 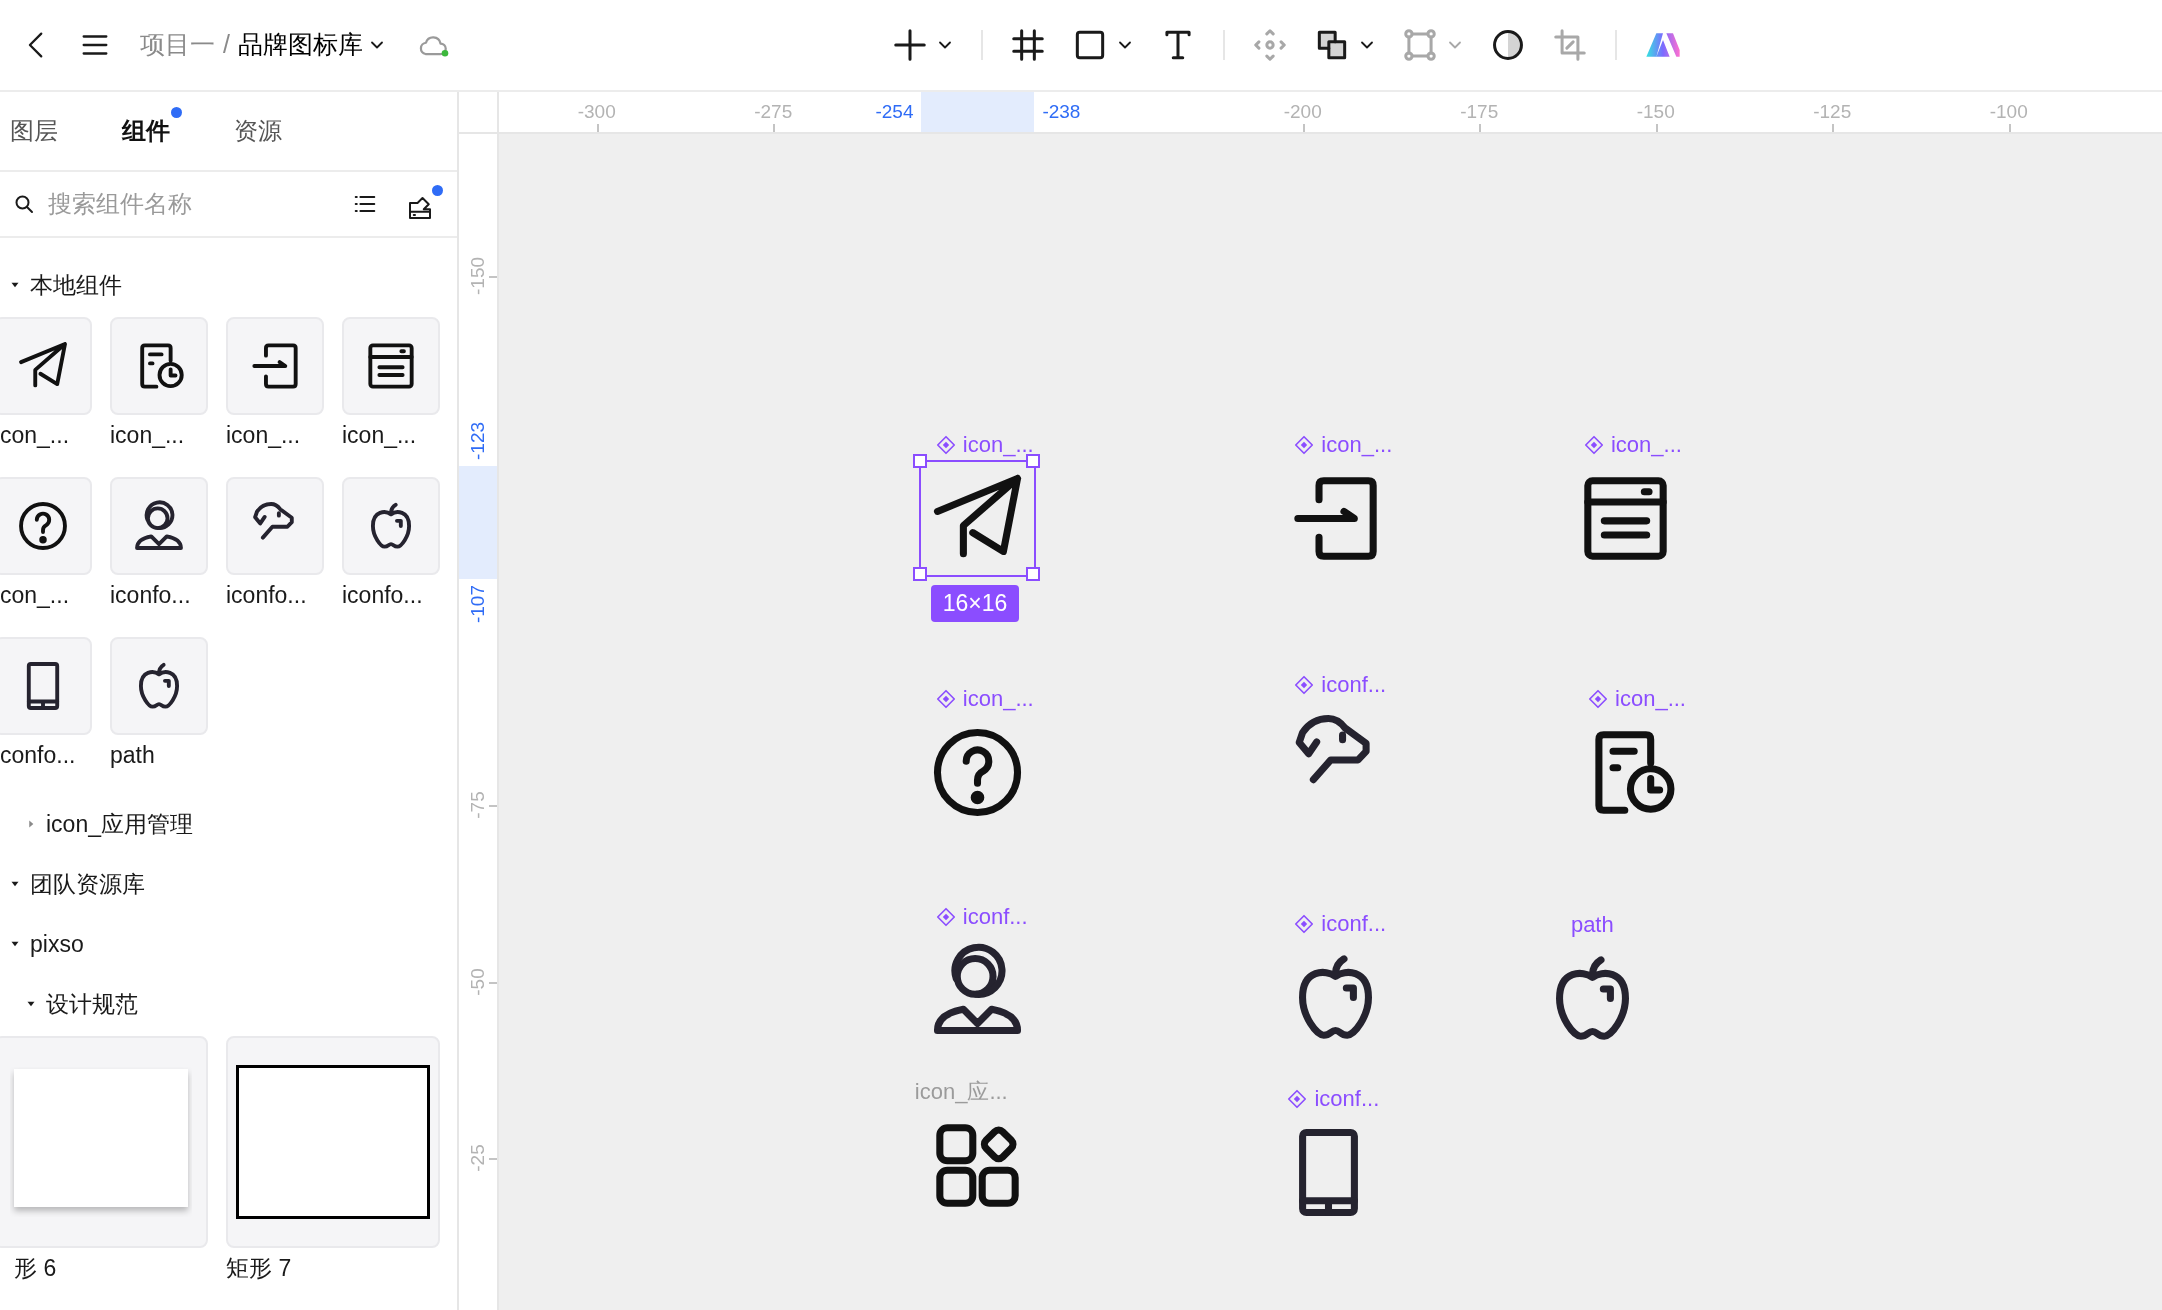 What do you see at coordinates (1592, 925) in the screenshot?
I see `layer-name: path` at bounding box center [1592, 925].